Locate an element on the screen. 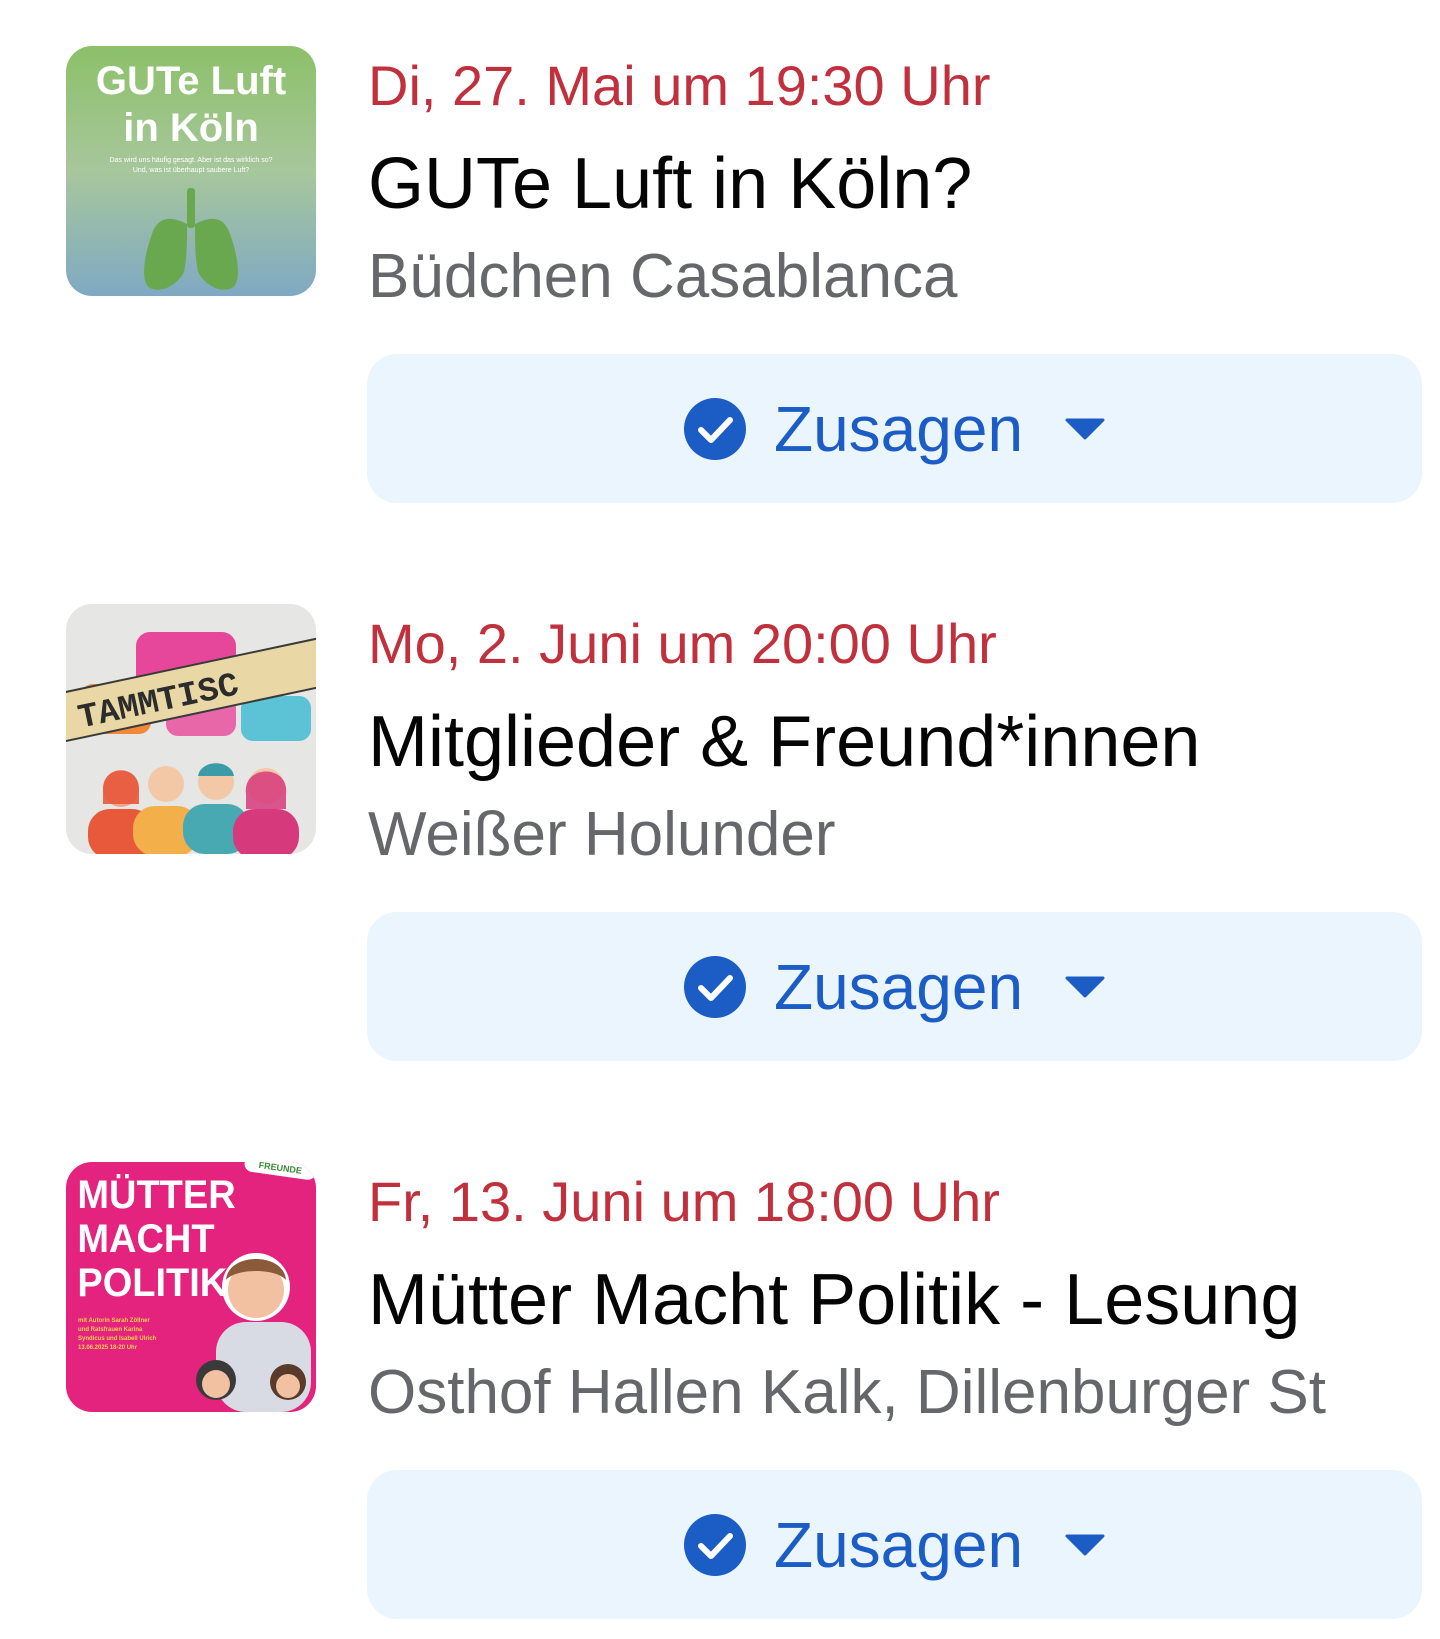  event-date: Mo, 2. Juni um 20:00 Uhr is located at coordinates (682, 643).